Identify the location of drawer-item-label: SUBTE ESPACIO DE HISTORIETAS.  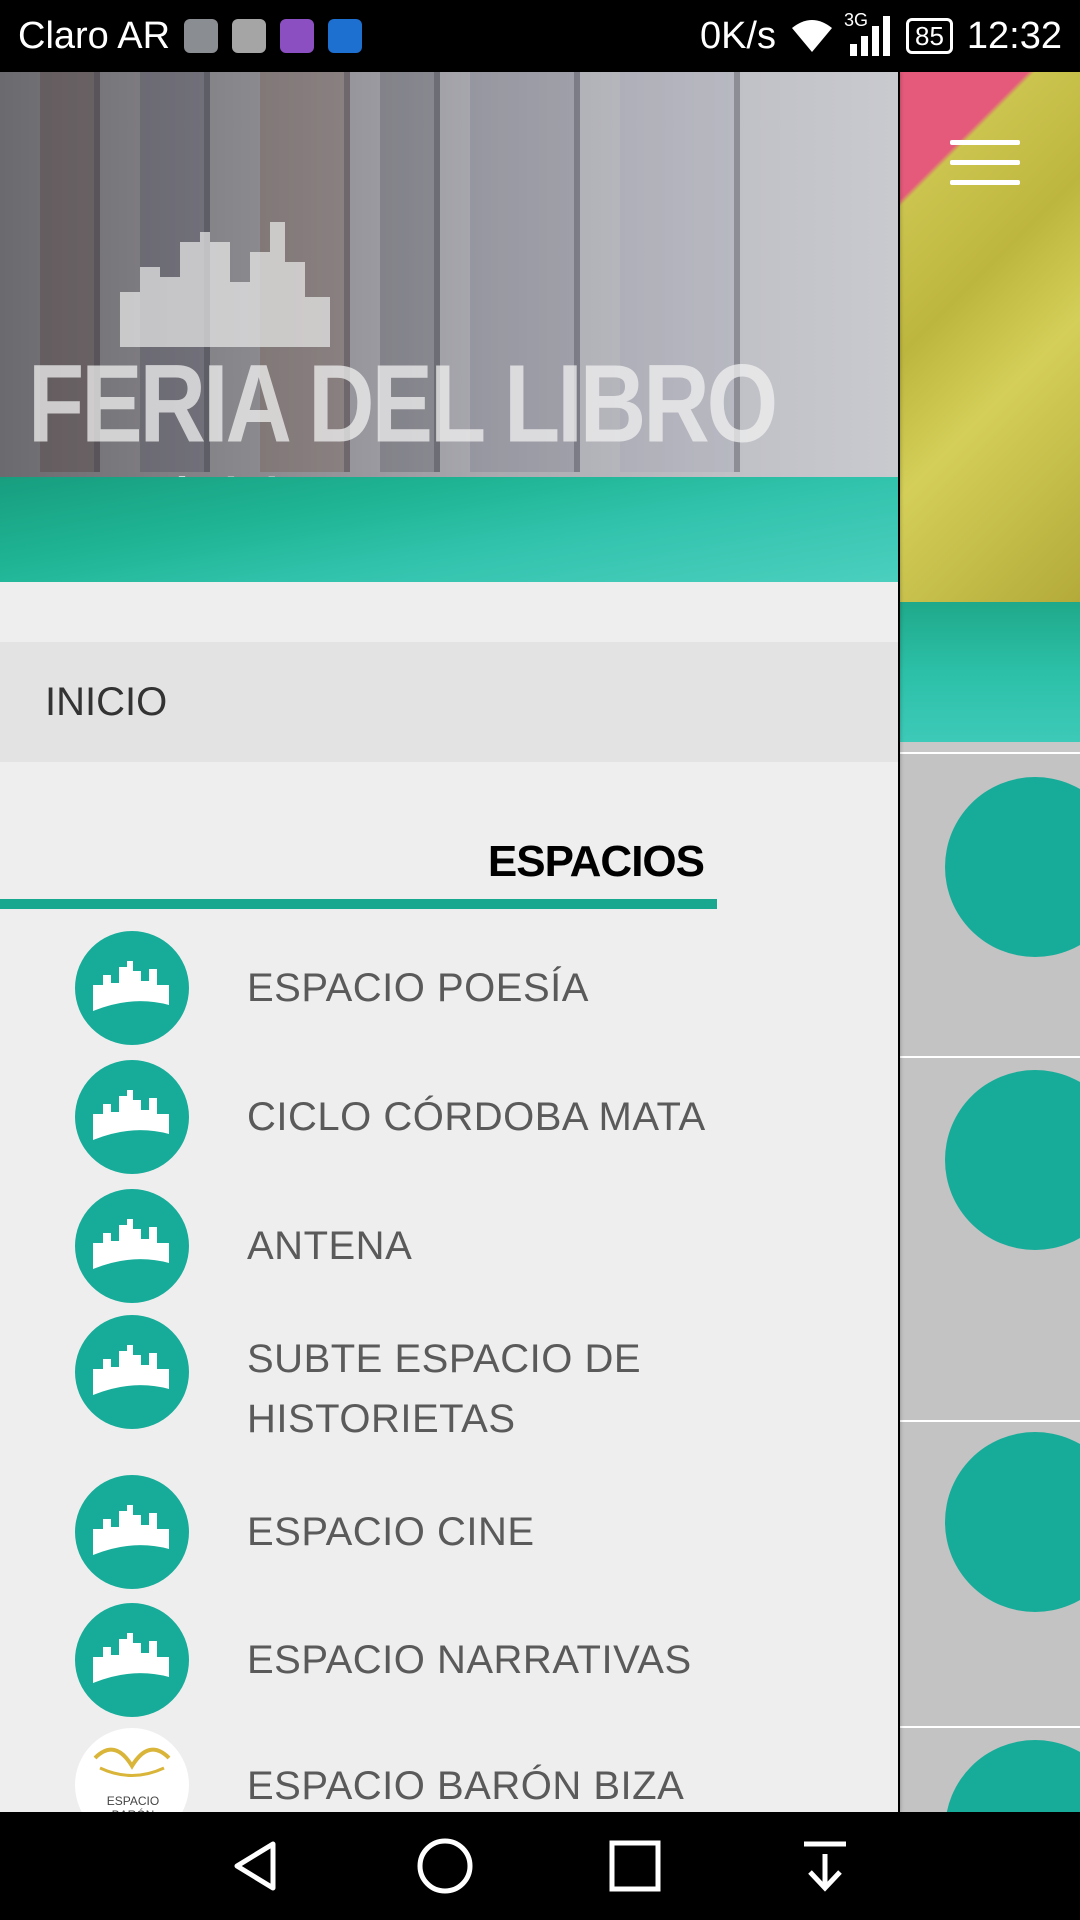
(444, 1389).